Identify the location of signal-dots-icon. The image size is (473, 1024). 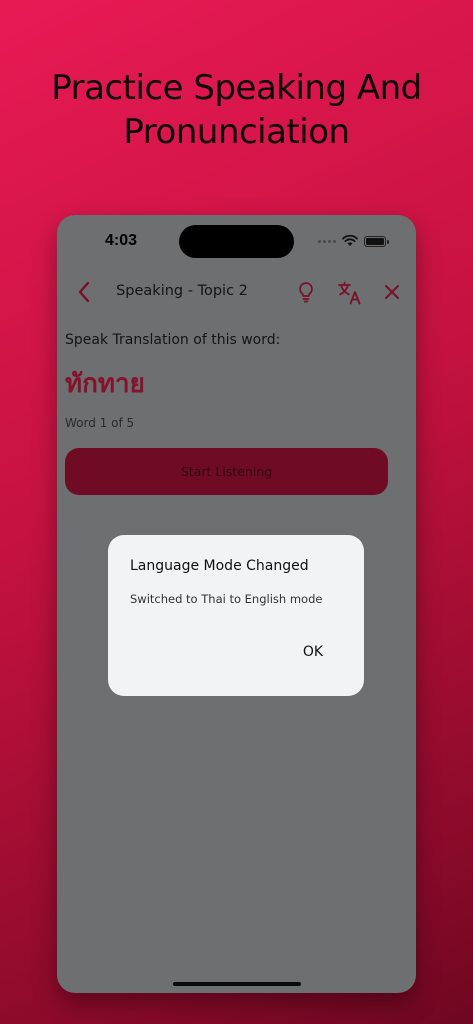
(327, 241).